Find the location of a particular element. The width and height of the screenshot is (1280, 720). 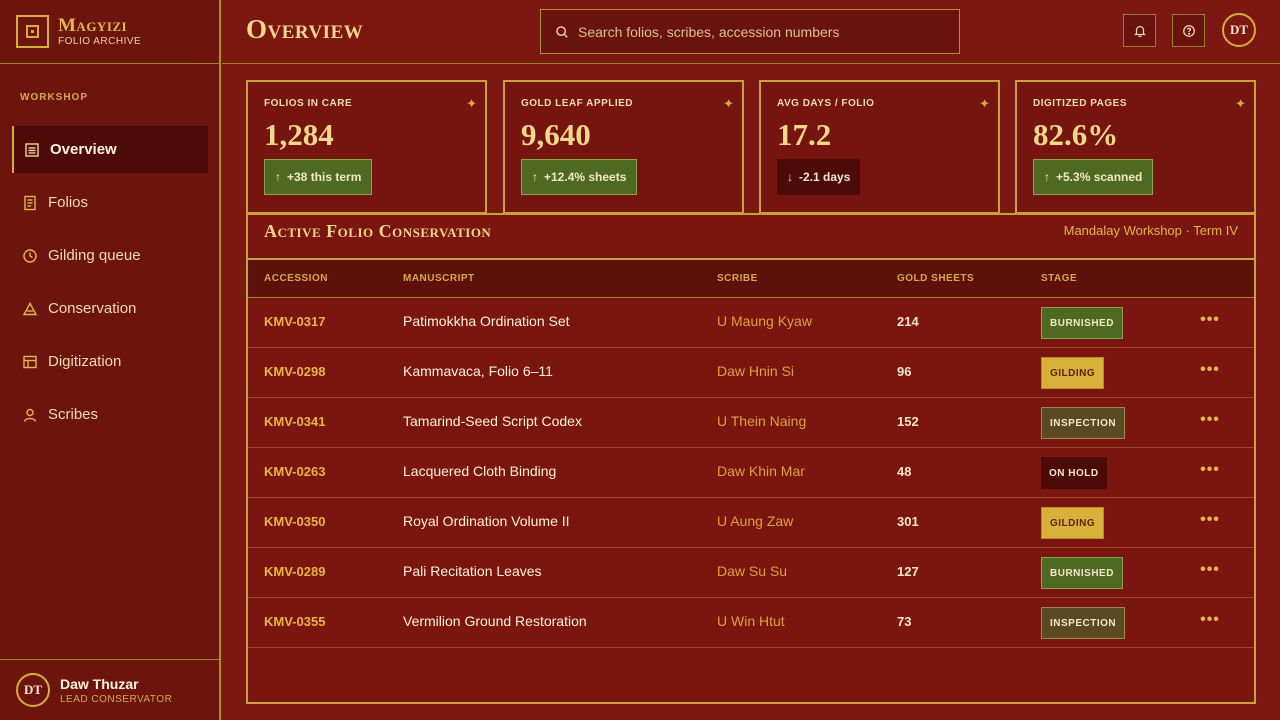

stat-delta: +5.3% scanned is located at coordinates (1099, 177).